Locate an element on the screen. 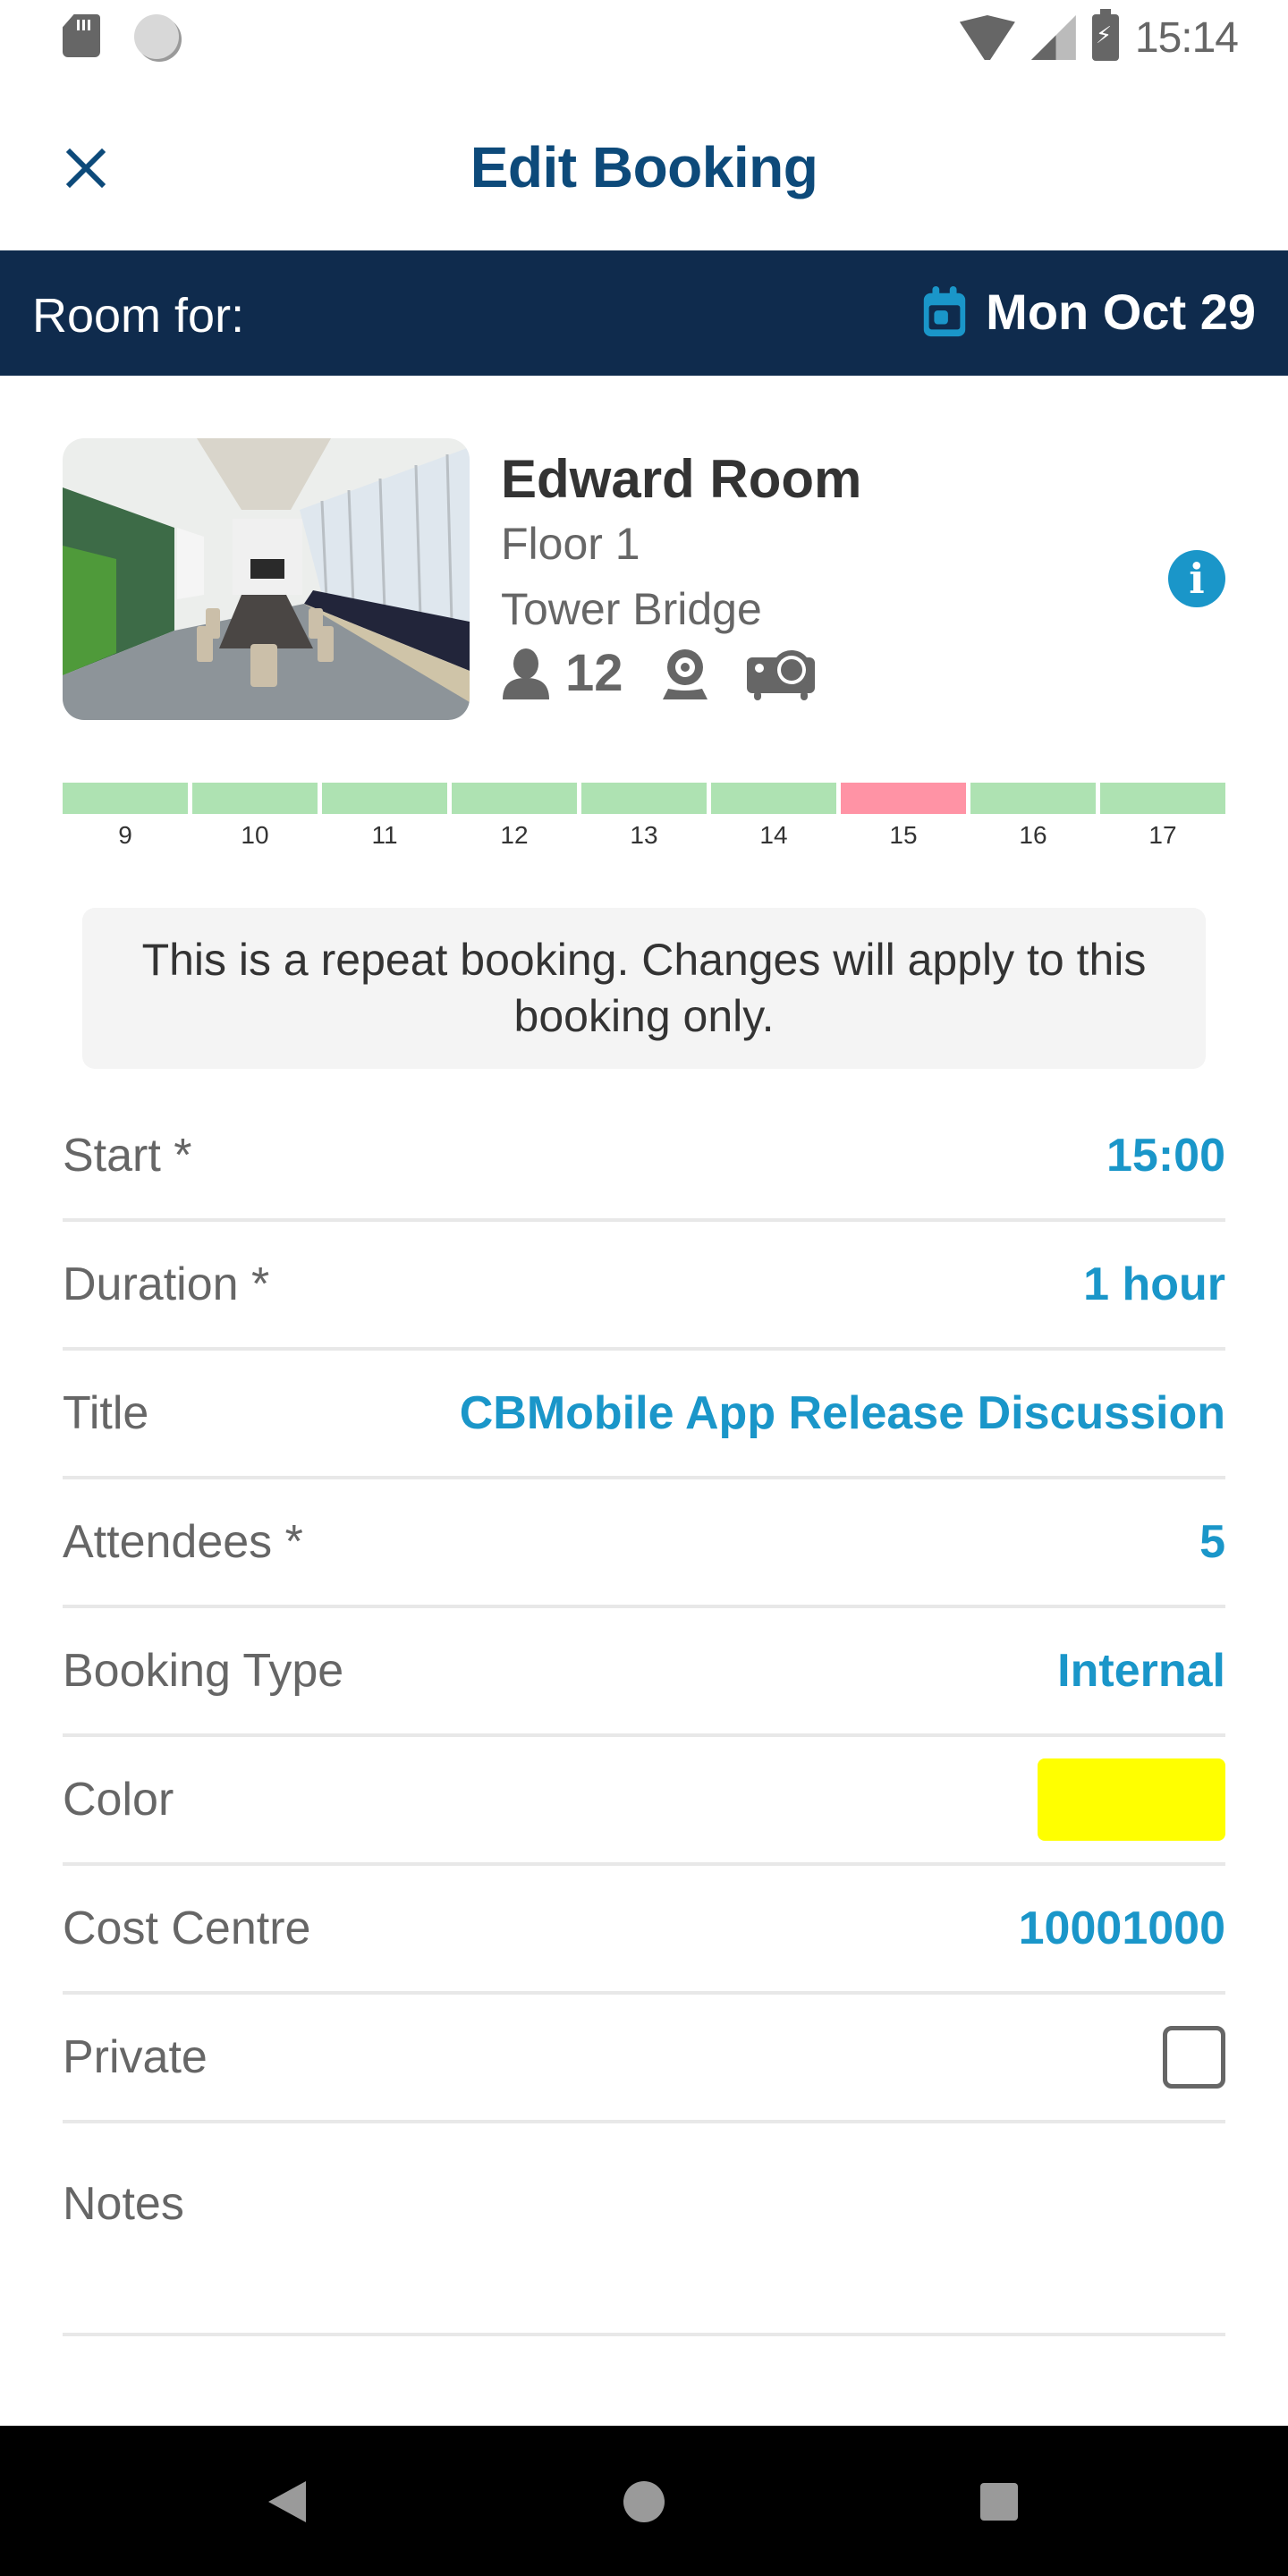 Image resolution: width=1288 pixels, height=2576 pixels. timeline-hour-label: 14 is located at coordinates (773, 835).